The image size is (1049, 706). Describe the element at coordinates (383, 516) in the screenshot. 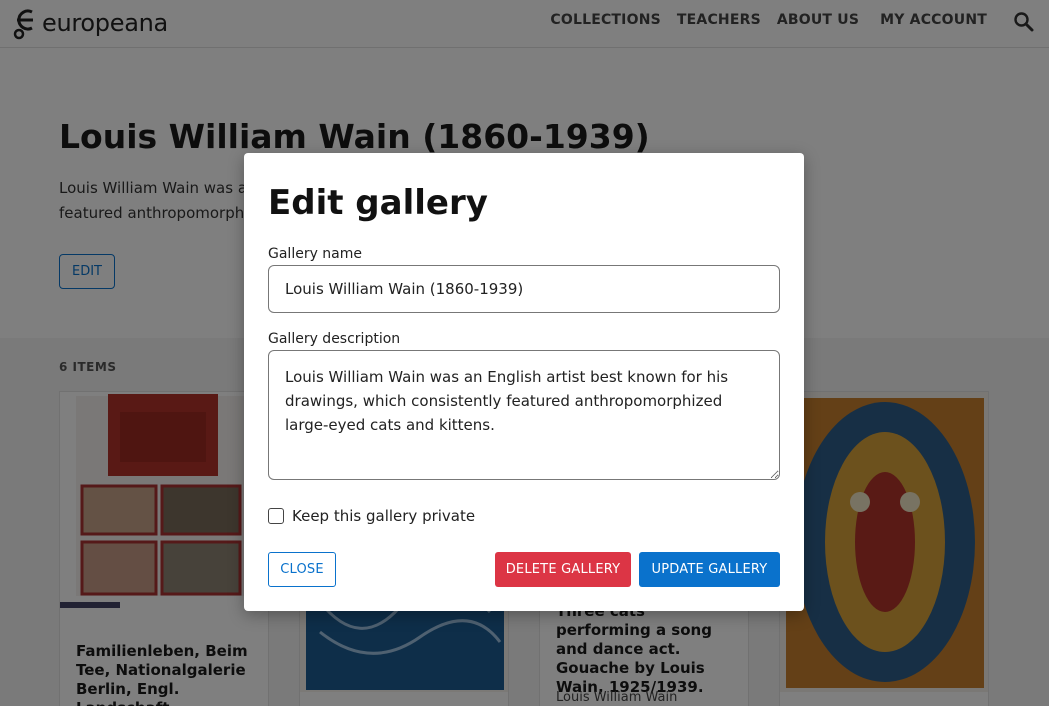

I see `private-checkbox-label: Keep this gallery private` at that location.